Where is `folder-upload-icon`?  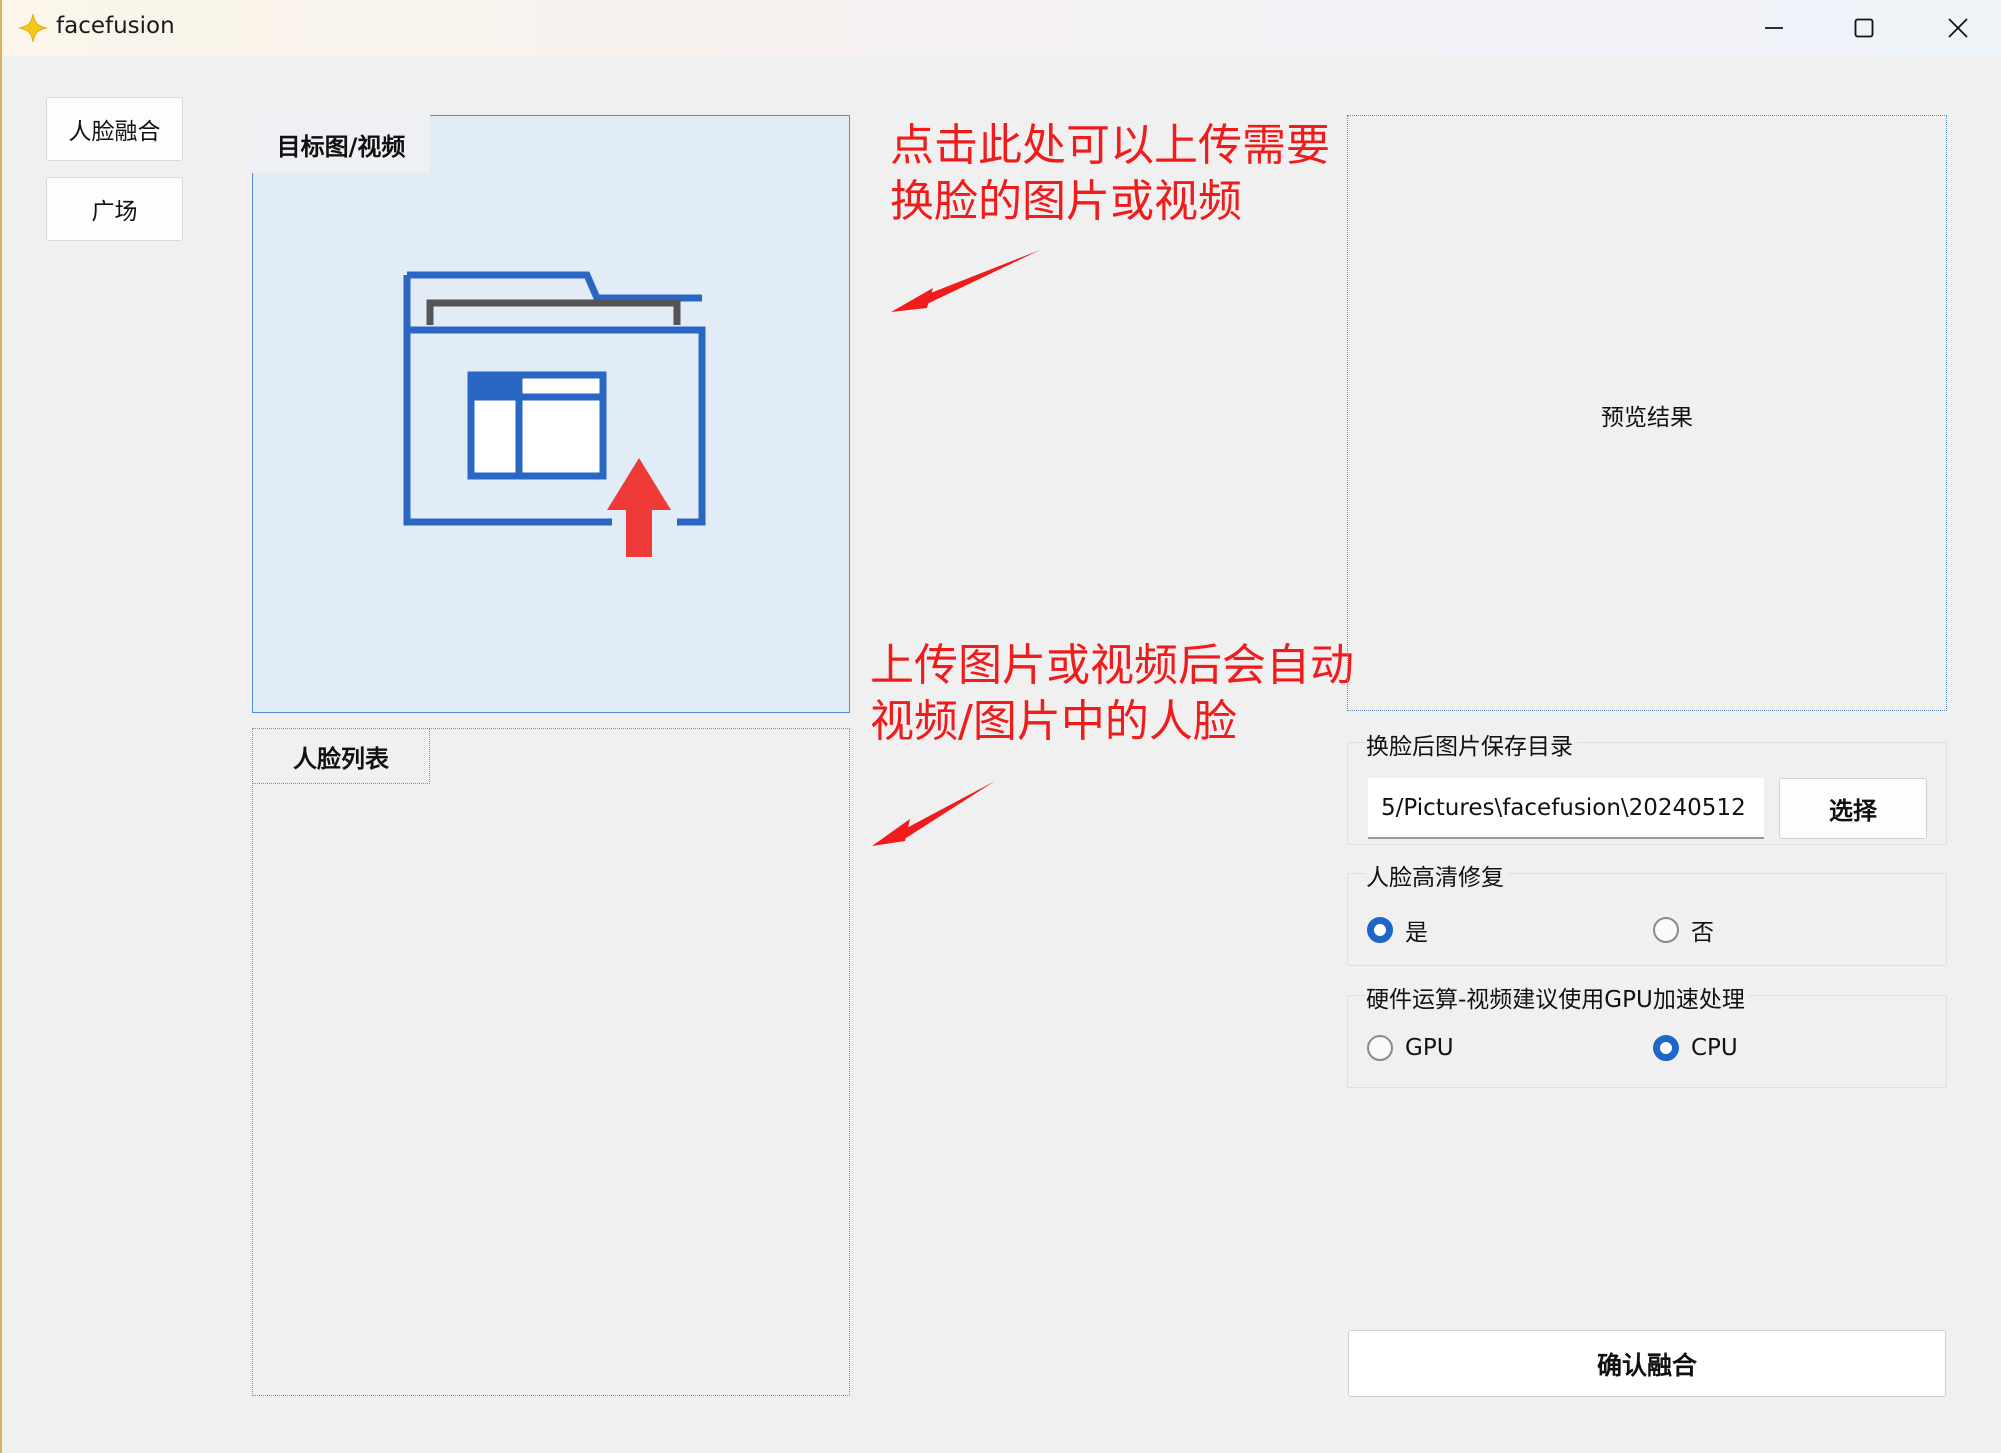
folder-upload-icon is located at coordinates (554, 414).